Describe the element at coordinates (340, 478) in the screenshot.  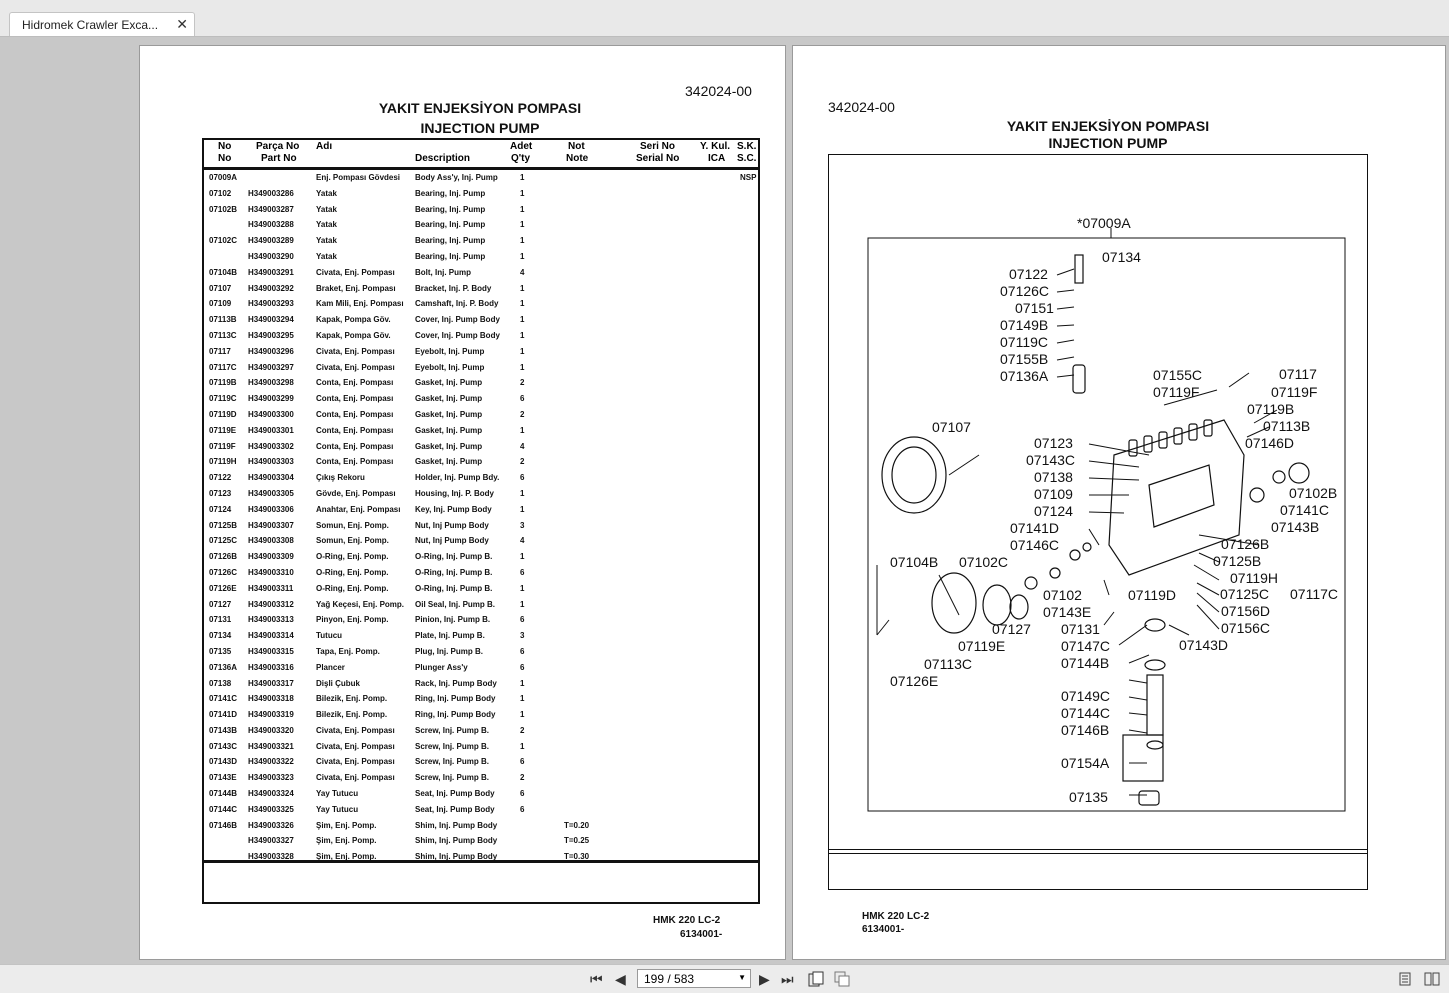
I see `row-name: Çıkış Rekoru` at that location.